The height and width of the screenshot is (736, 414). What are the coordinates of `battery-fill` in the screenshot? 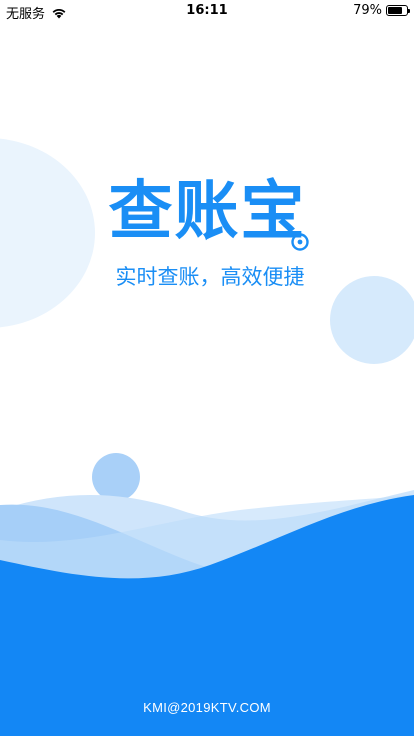 It's located at (395, 10).